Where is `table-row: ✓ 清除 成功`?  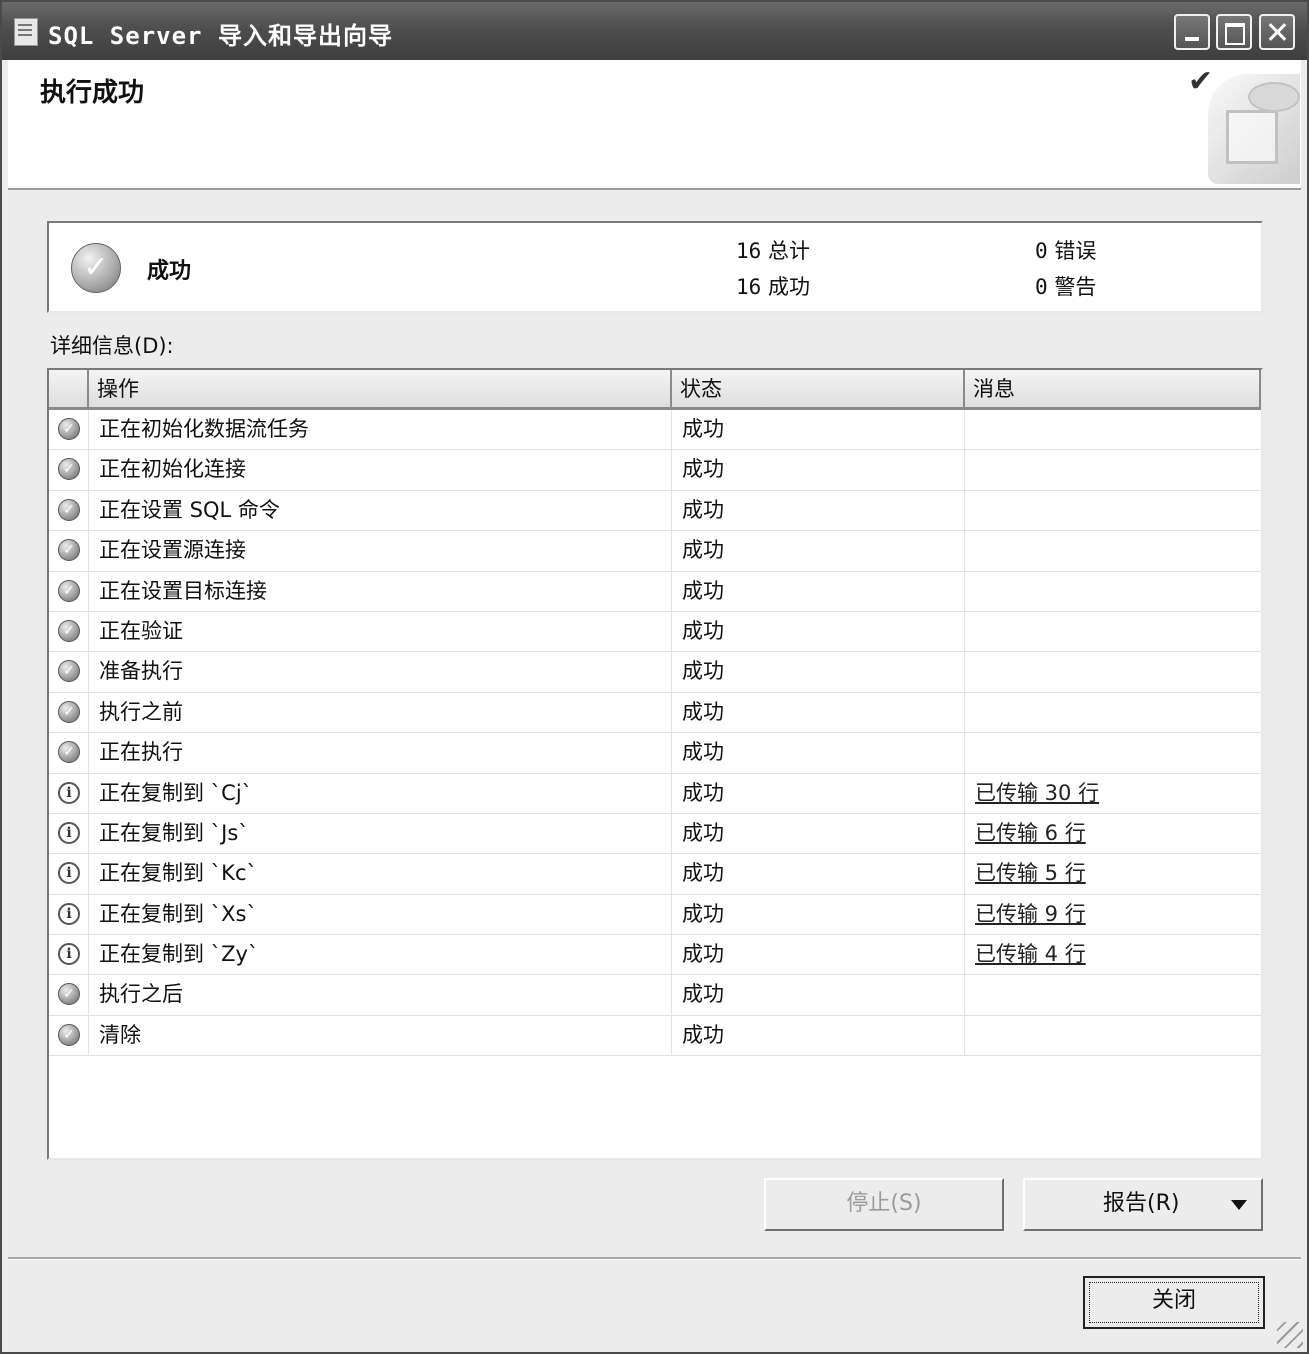 table-row: ✓ 清除 成功 is located at coordinates (655, 1036).